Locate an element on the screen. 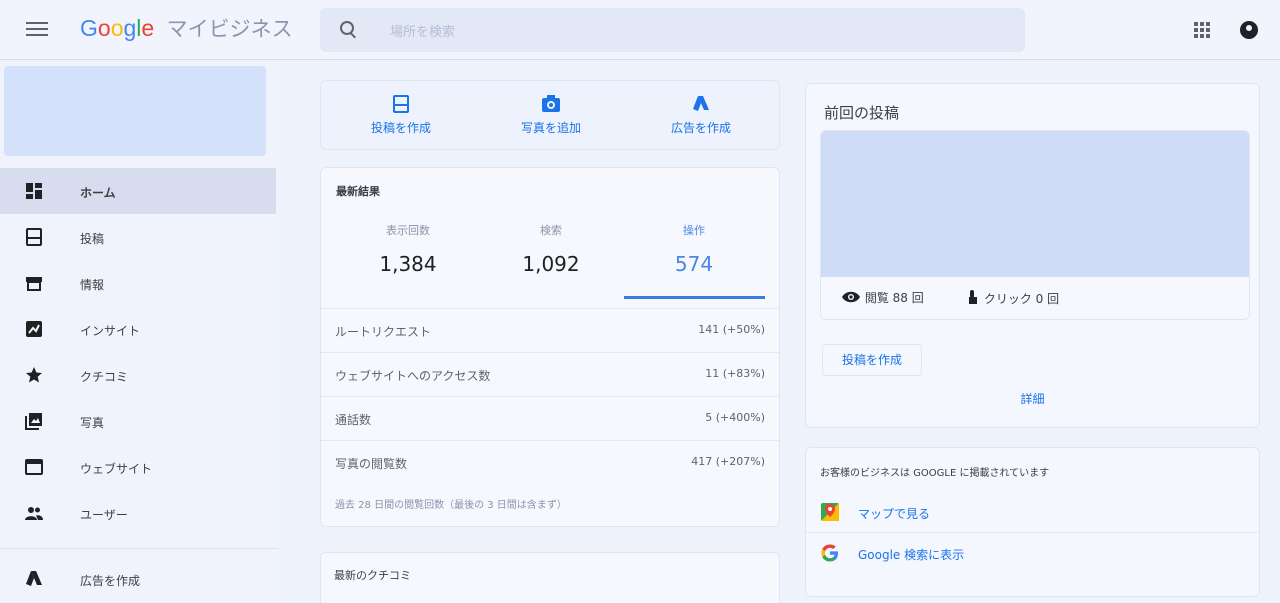 This screenshot has height=603, width=1280. photos-icon is located at coordinates (33, 421).